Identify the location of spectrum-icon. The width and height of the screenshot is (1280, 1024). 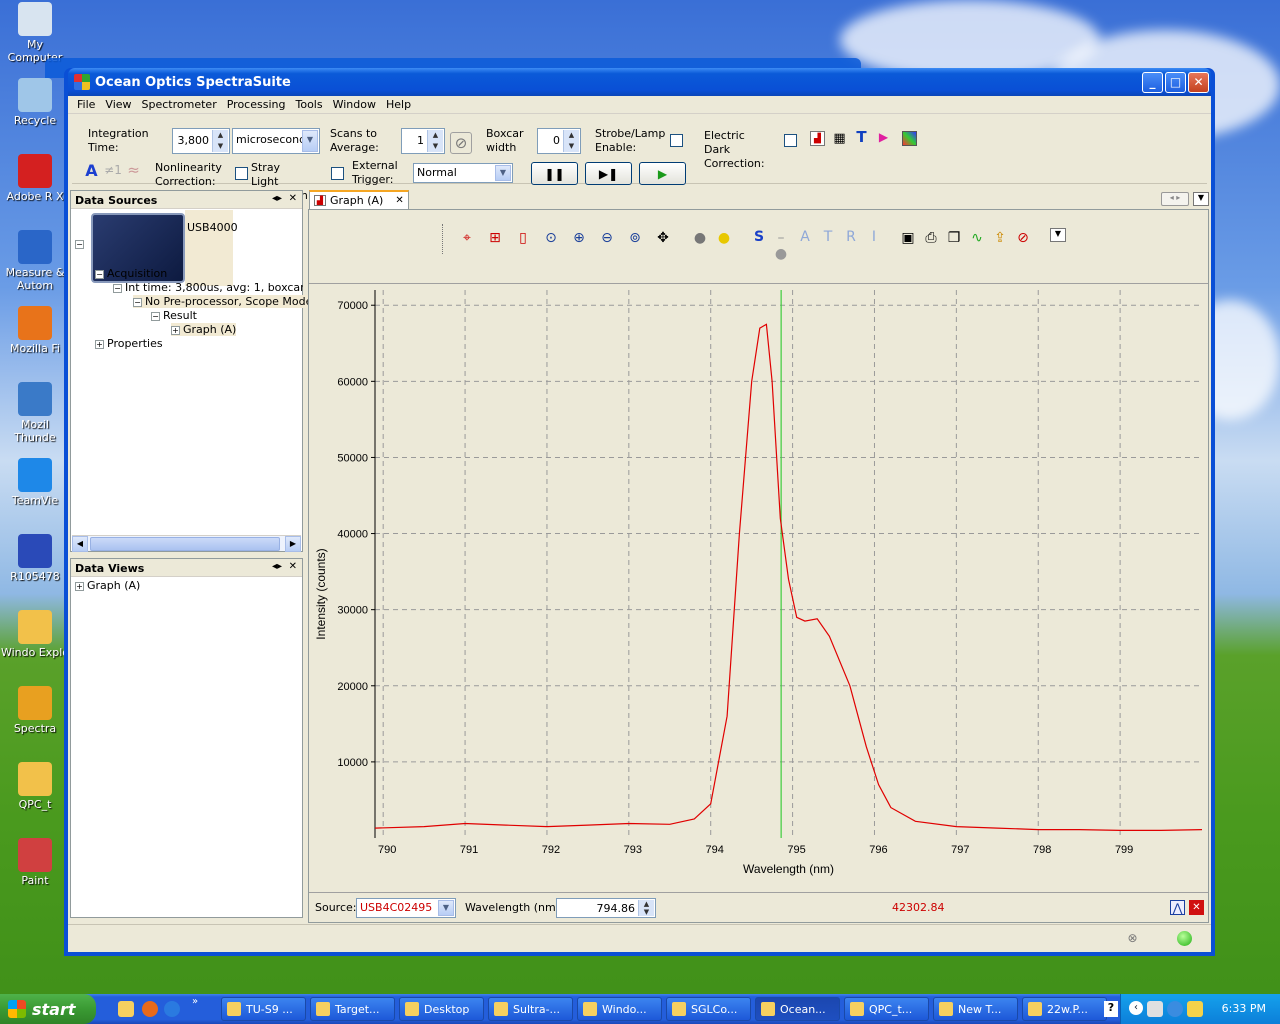
(909, 138).